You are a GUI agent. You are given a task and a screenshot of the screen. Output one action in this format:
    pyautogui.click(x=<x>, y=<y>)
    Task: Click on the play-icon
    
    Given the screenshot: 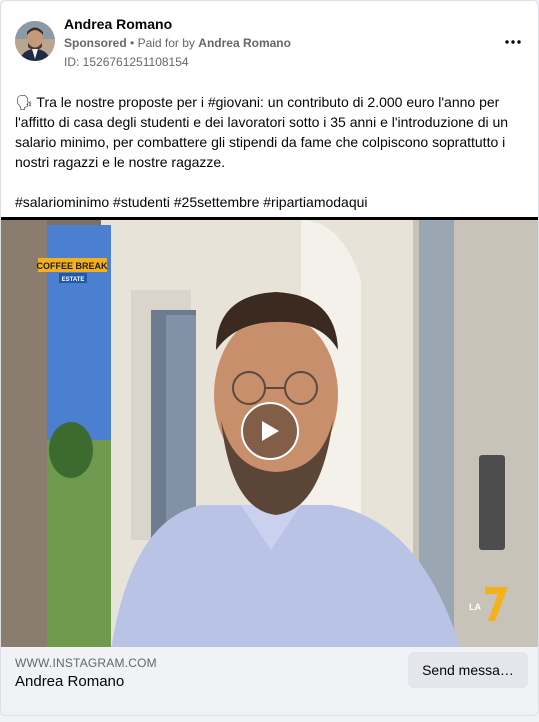 What is the action you would take?
    pyautogui.click(x=270, y=431)
    